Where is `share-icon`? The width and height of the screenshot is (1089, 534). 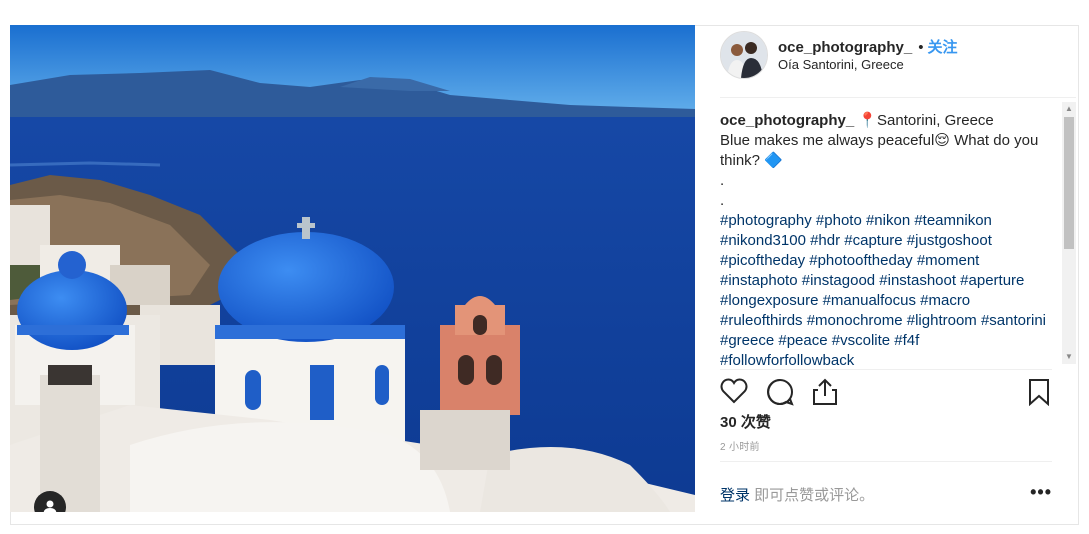 share-icon is located at coordinates (825, 391).